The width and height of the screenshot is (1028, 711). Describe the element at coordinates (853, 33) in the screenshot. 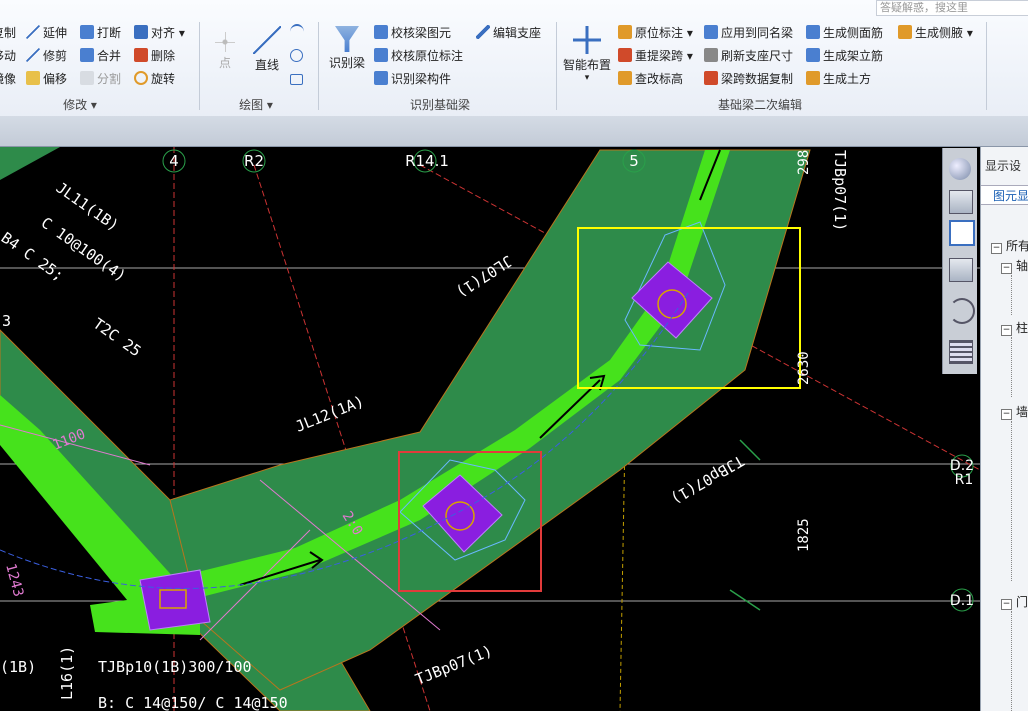

I see `gen-side-rebar-label: 生成侧面筋` at that location.